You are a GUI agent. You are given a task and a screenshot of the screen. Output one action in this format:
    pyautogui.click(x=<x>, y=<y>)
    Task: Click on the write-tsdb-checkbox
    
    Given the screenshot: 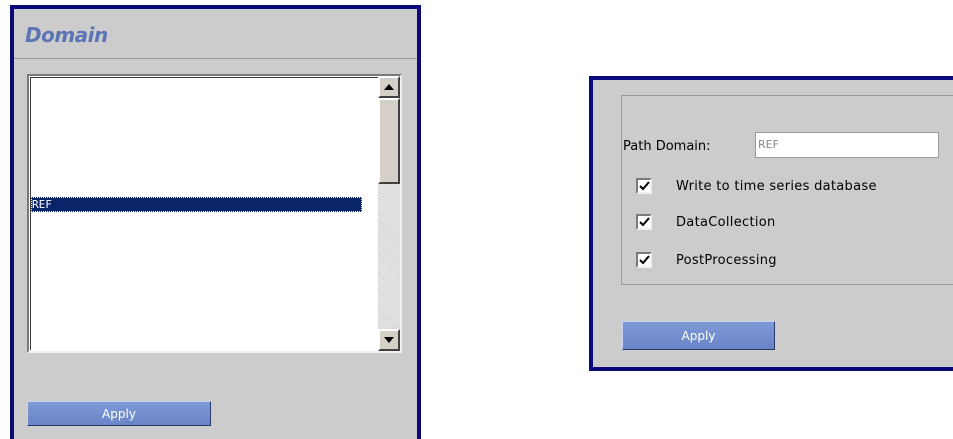 What is the action you would take?
    pyautogui.click(x=644, y=186)
    